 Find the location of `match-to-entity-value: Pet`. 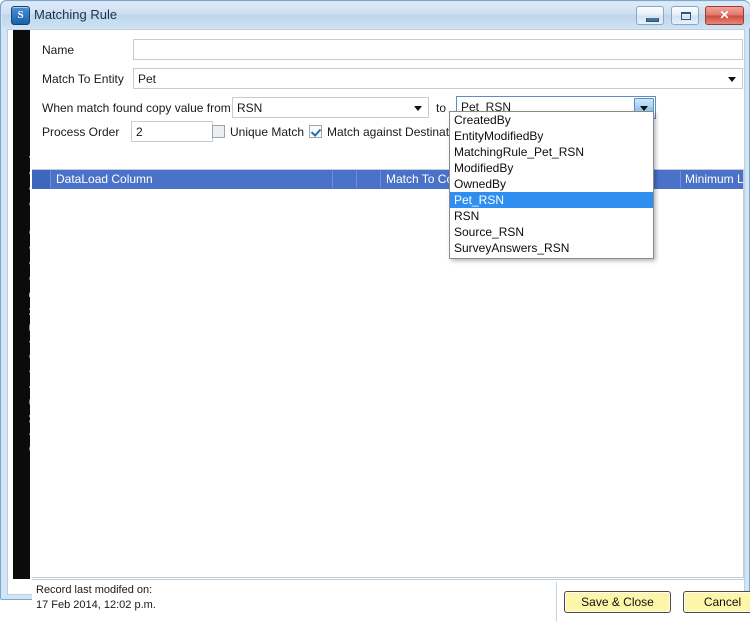

match-to-entity-value: Pet is located at coordinates (147, 79).